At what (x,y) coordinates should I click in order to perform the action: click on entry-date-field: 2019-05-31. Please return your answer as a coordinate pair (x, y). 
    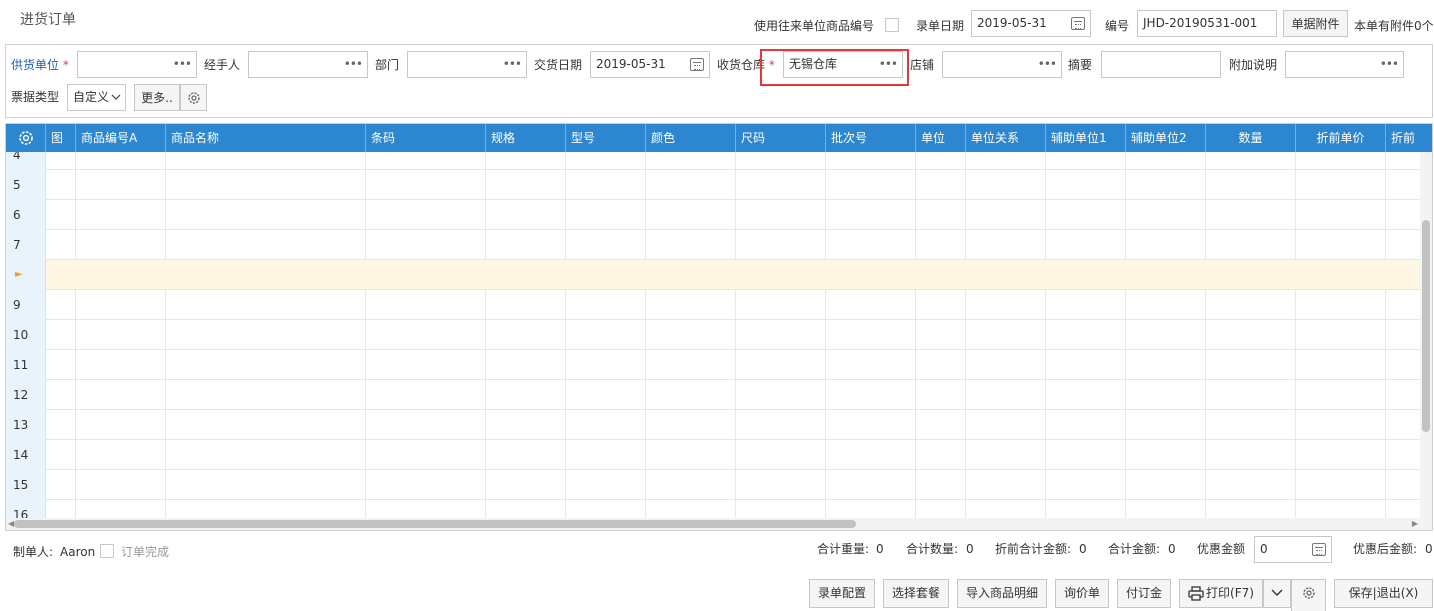
    Looking at the image, I should click on (1031, 23).